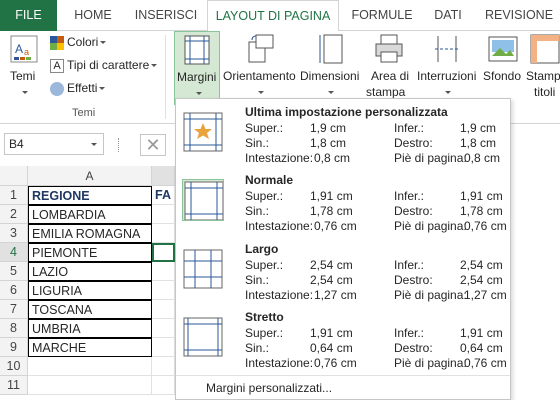 The image size is (560, 400). Describe the element at coordinates (543, 76) in the screenshot. I see `stampa-line1: Stamp` at that location.